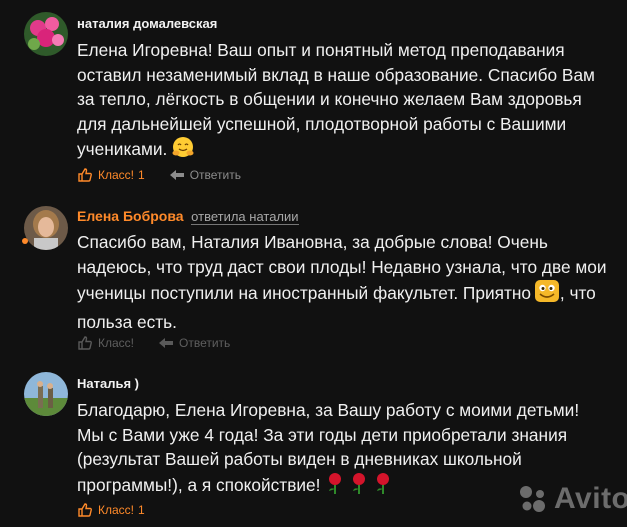  I want to click on comment-actions: Класс! Ответить, so click(165, 343).